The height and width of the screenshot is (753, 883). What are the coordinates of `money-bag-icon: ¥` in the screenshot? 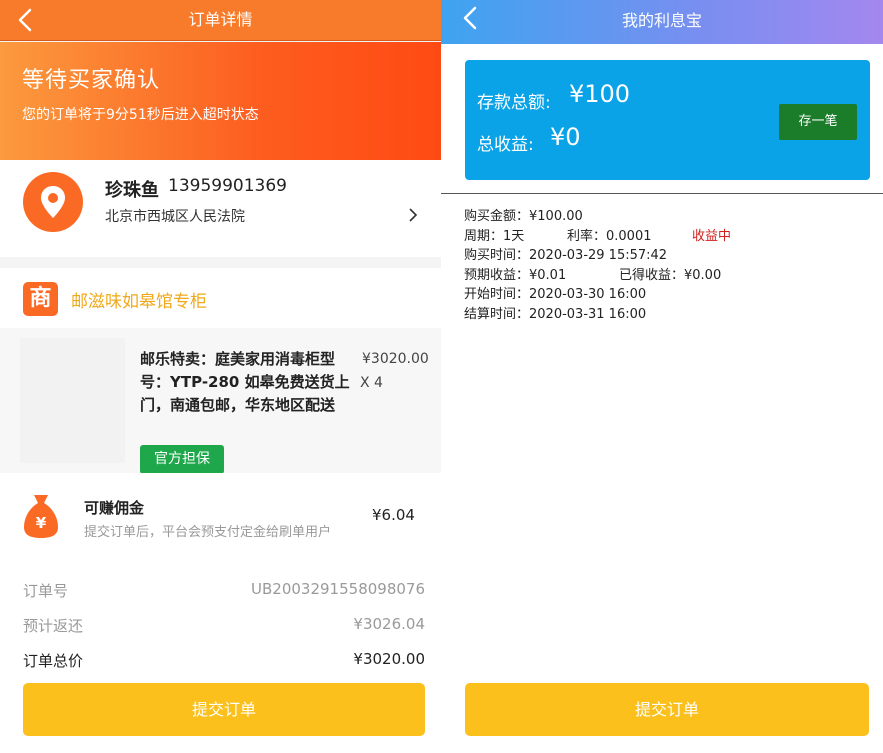 It's located at (41, 516).